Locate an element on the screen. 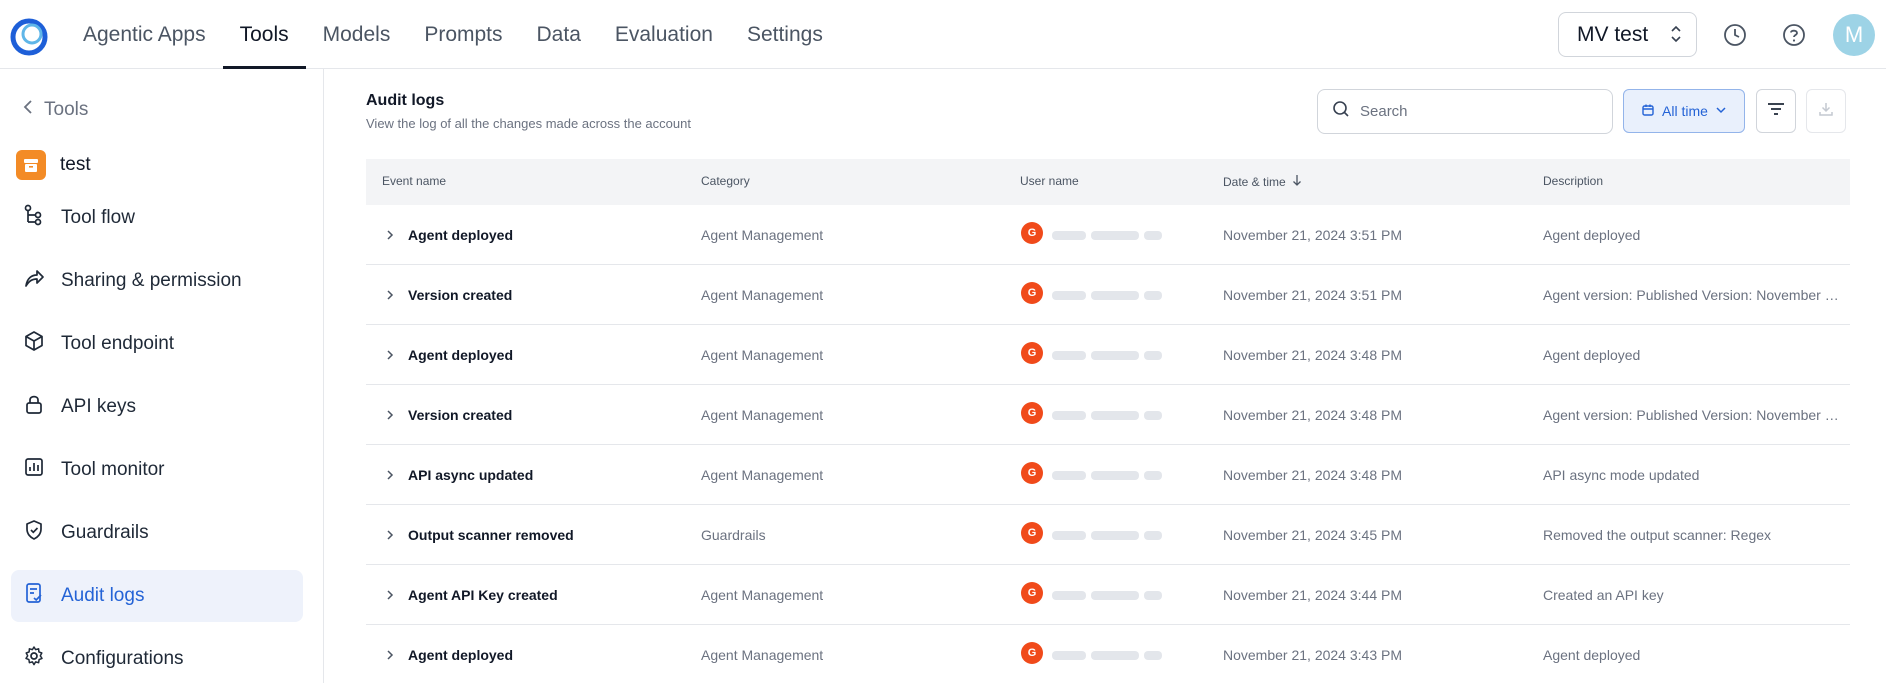 Image resolution: width=1886 pixels, height=683 pixels. help-icon is located at coordinates (1794, 35).